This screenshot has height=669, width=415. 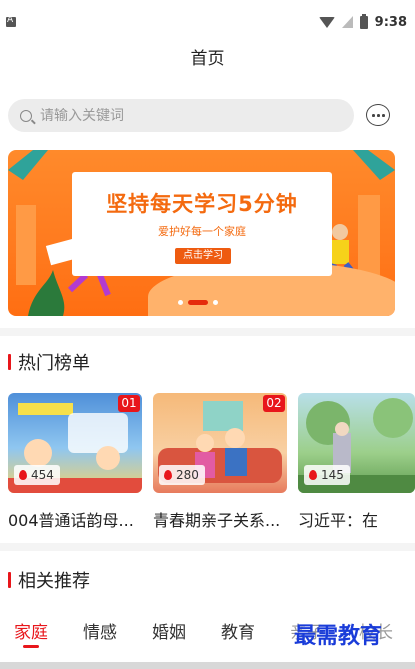 I want to click on status-bar: 9:38, so click(x=207, y=22).